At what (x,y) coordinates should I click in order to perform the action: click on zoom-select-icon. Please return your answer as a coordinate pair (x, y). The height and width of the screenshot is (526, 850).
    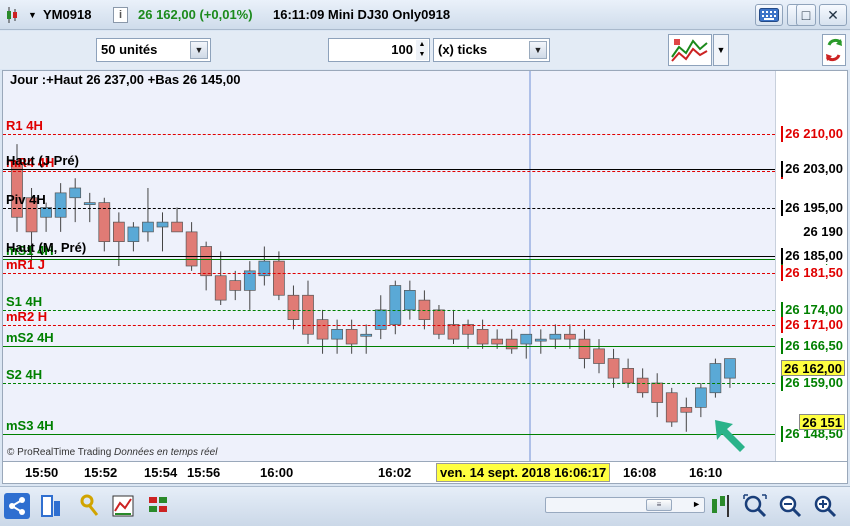
    Looking at the image, I should click on (755, 506).